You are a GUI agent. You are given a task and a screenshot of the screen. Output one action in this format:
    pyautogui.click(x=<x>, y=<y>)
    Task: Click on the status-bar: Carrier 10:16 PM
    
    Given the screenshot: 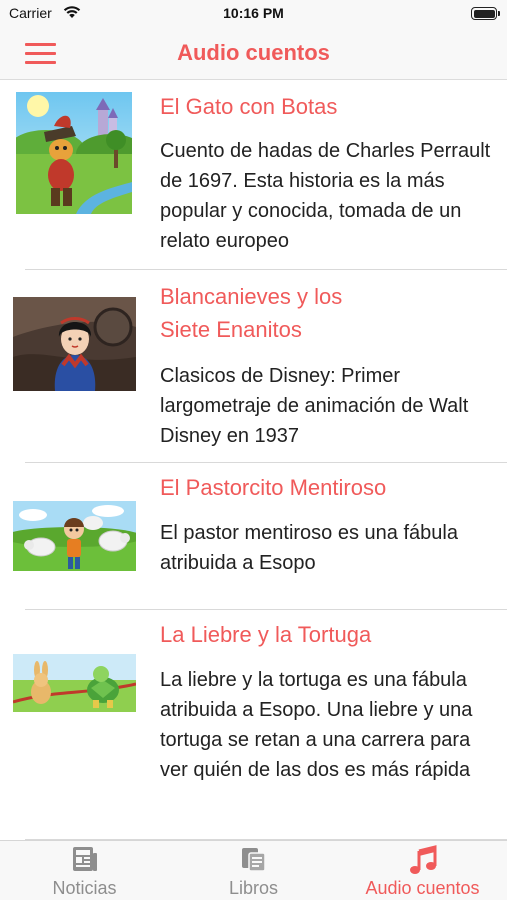 What is the action you would take?
    pyautogui.click(x=253, y=15)
    